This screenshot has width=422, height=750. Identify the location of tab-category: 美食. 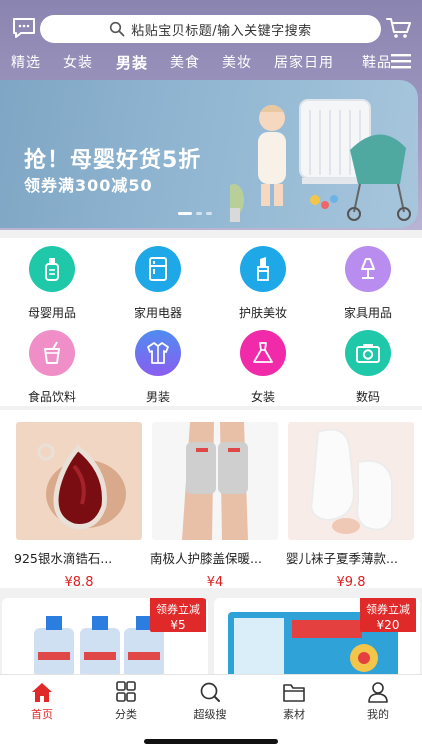
(185, 62).